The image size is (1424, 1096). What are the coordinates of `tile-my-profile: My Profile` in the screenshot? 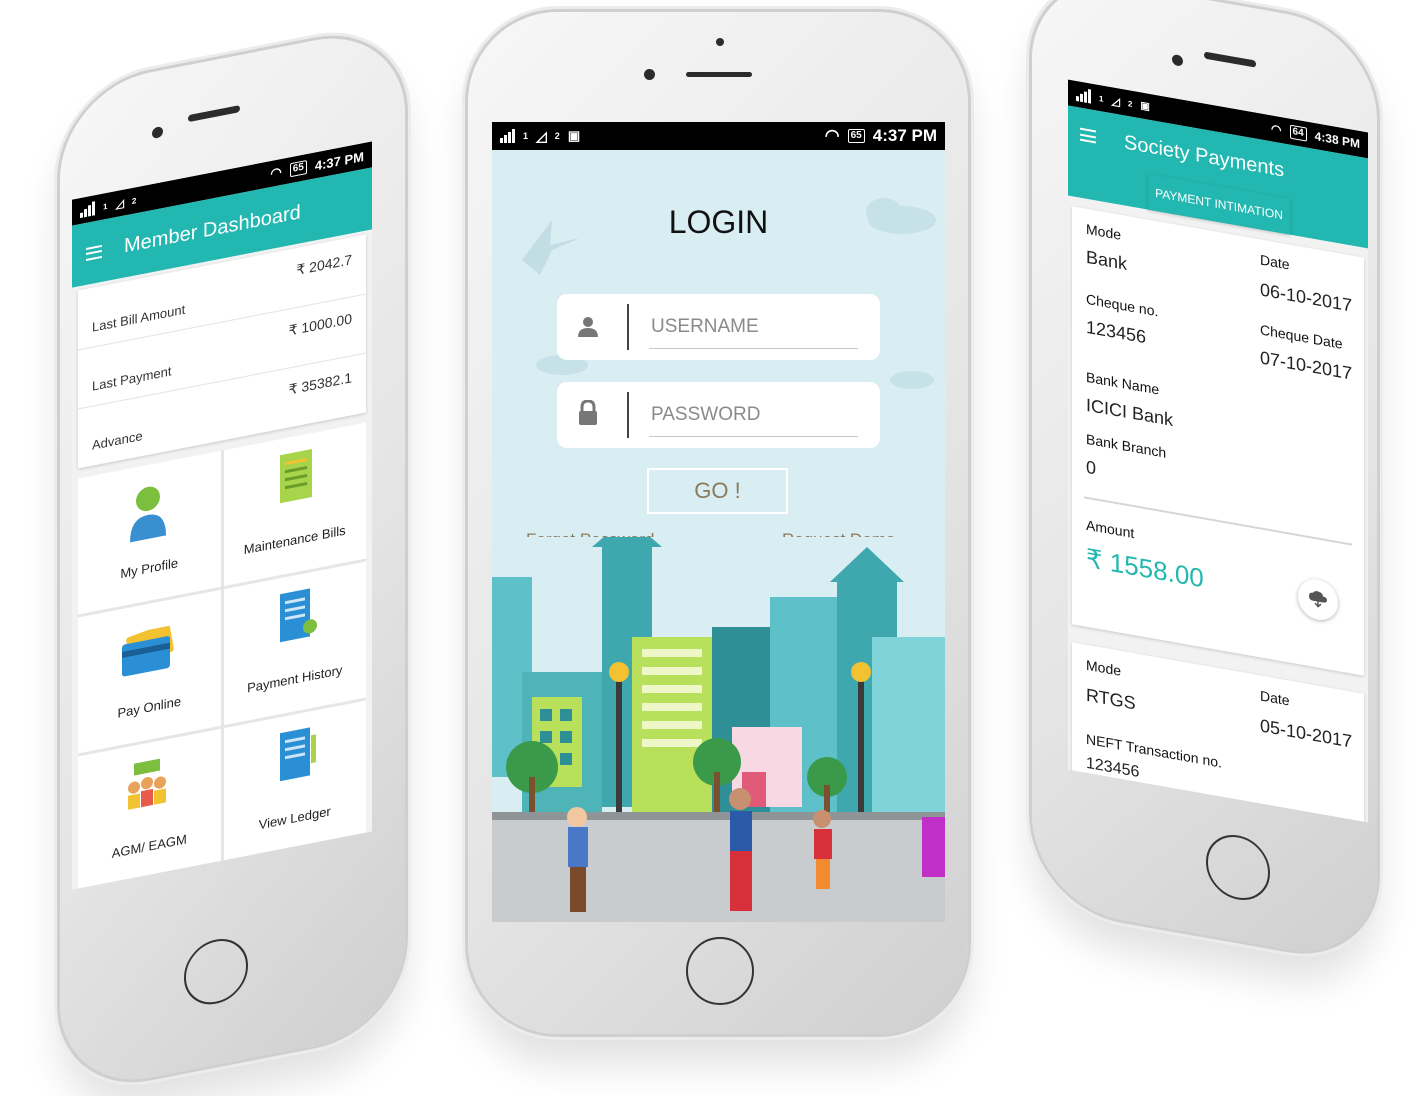 It's located at (149, 532).